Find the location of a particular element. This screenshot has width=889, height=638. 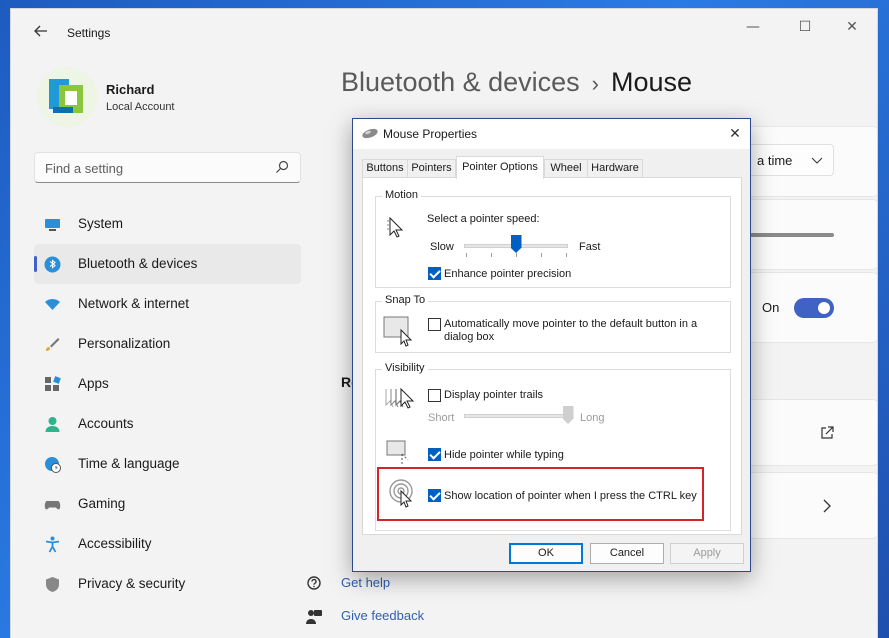

give-feedback-link: Give feedback is located at coordinates (365, 616).